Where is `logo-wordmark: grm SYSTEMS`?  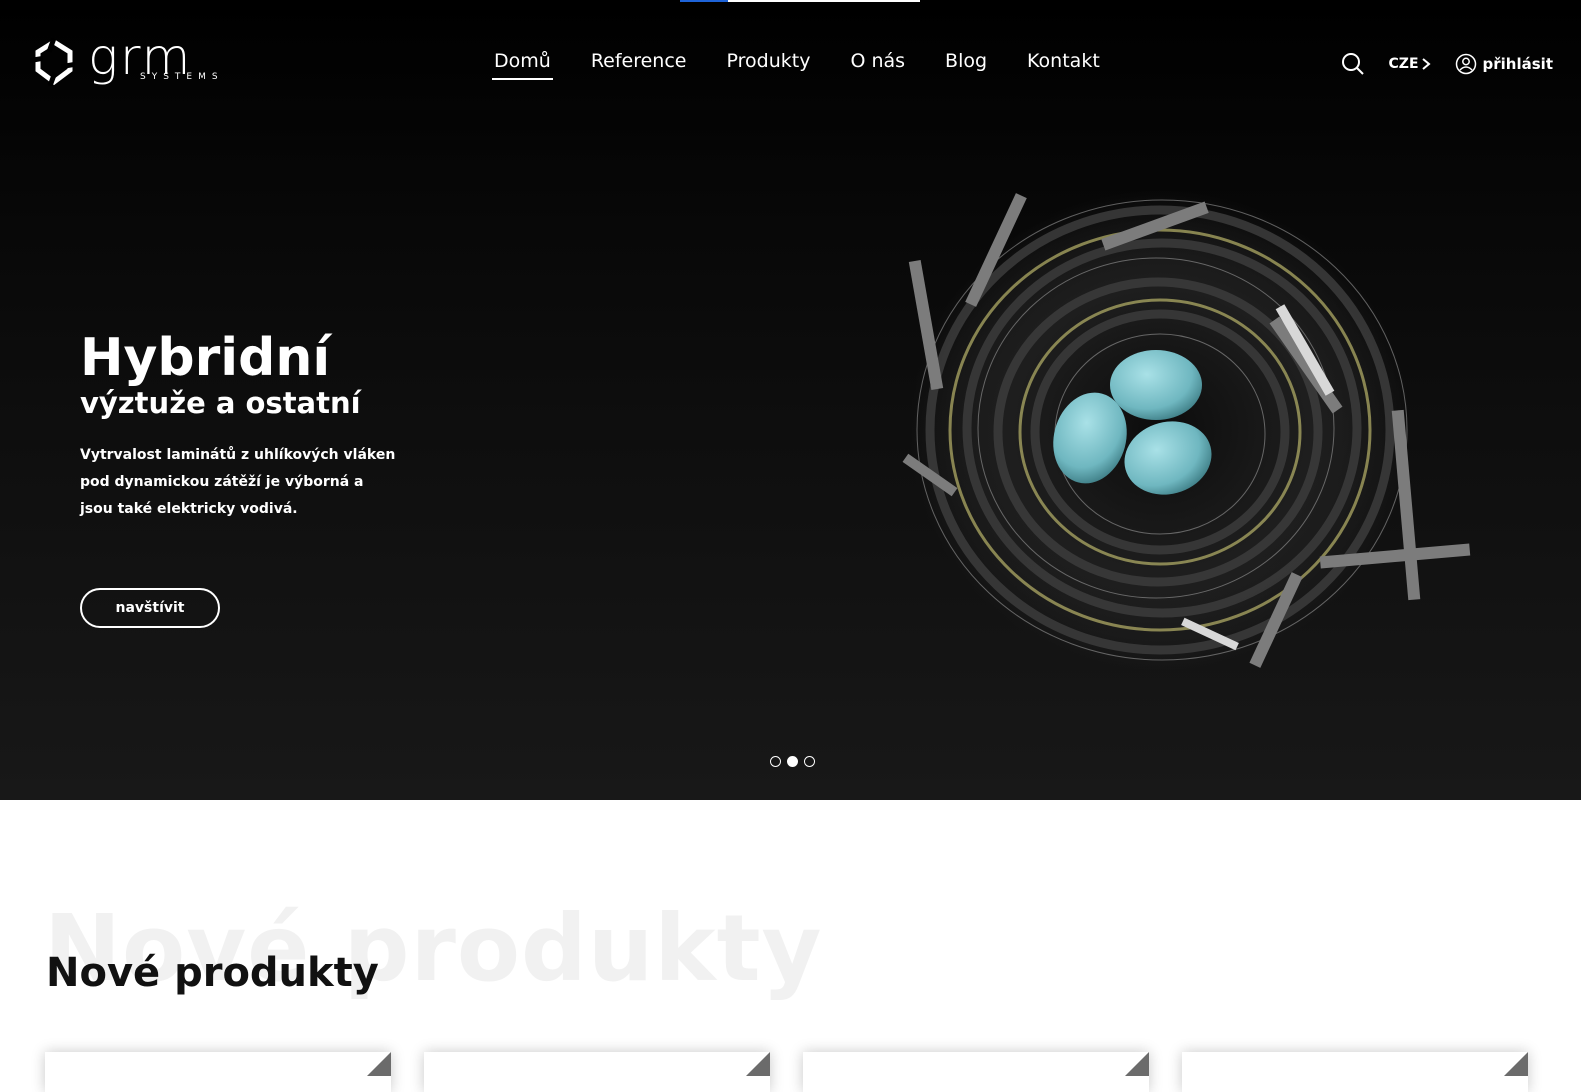 logo-wordmark: grm SYSTEMS is located at coordinates (153, 57).